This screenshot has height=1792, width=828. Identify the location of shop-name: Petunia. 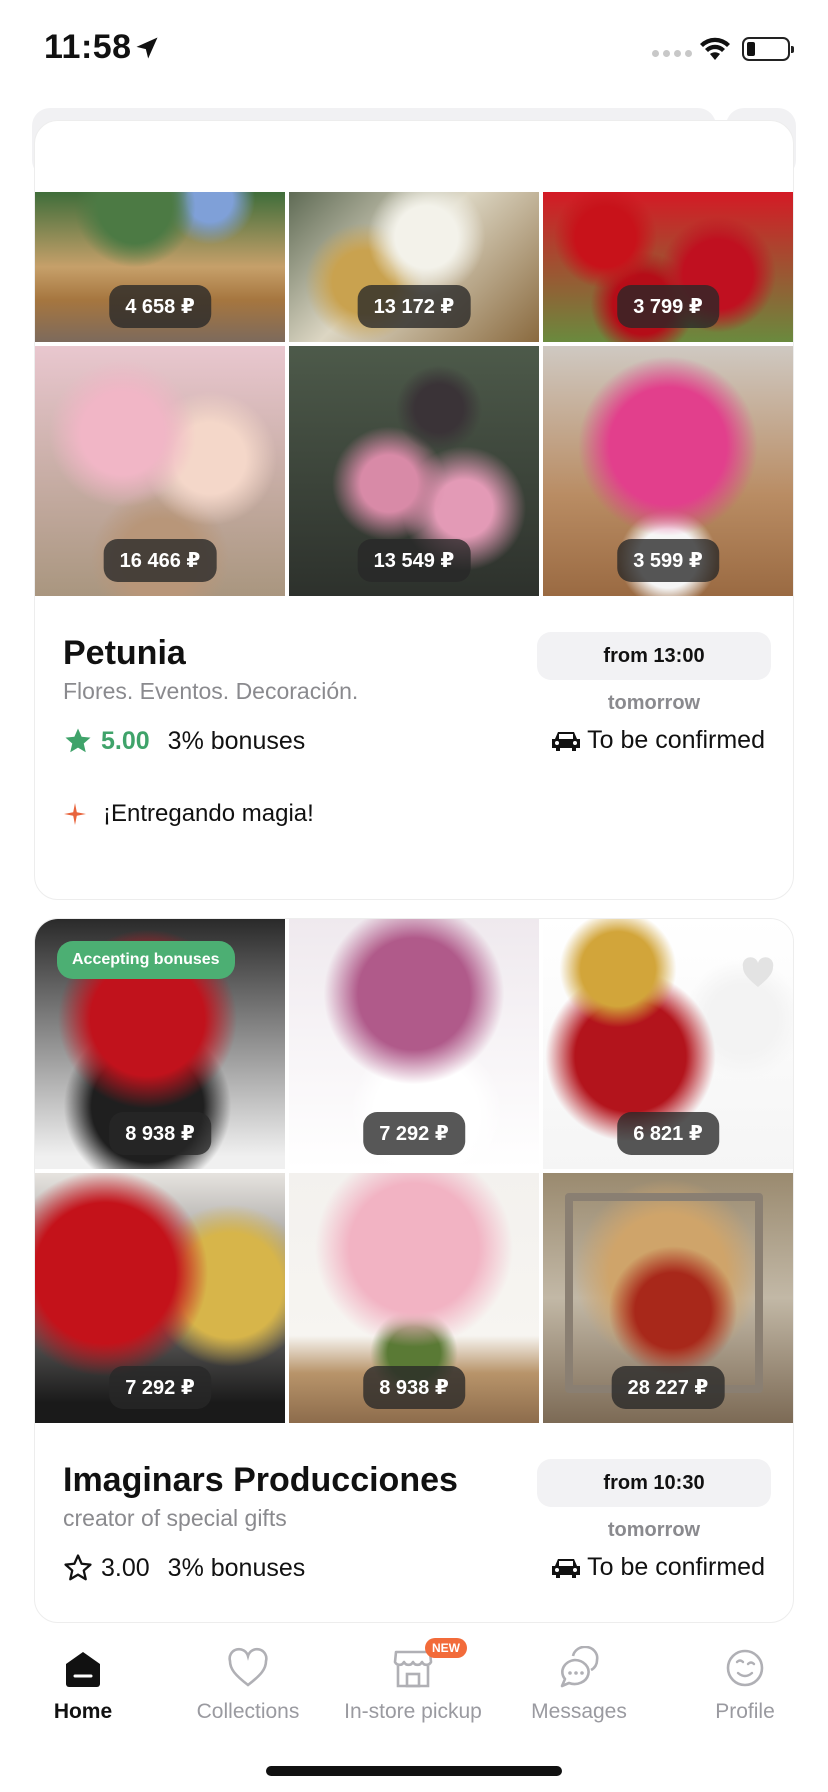
(124, 653).